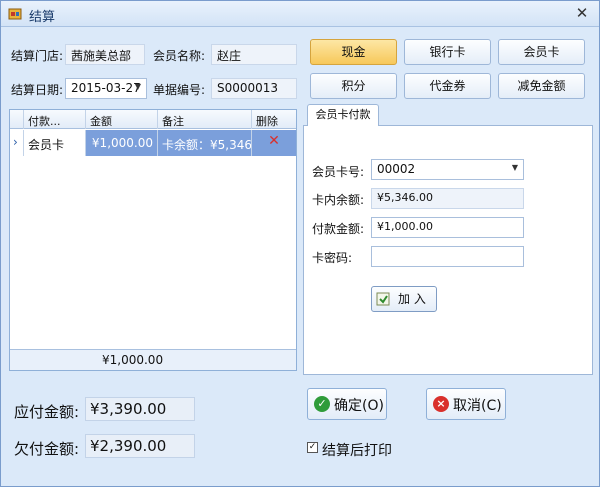 The height and width of the screenshot is (487, 600). What do you see at coordinates (357, 450) in the screenshot?
I see `print-after-label: 结算后打印` at bounding box center [357, 450].